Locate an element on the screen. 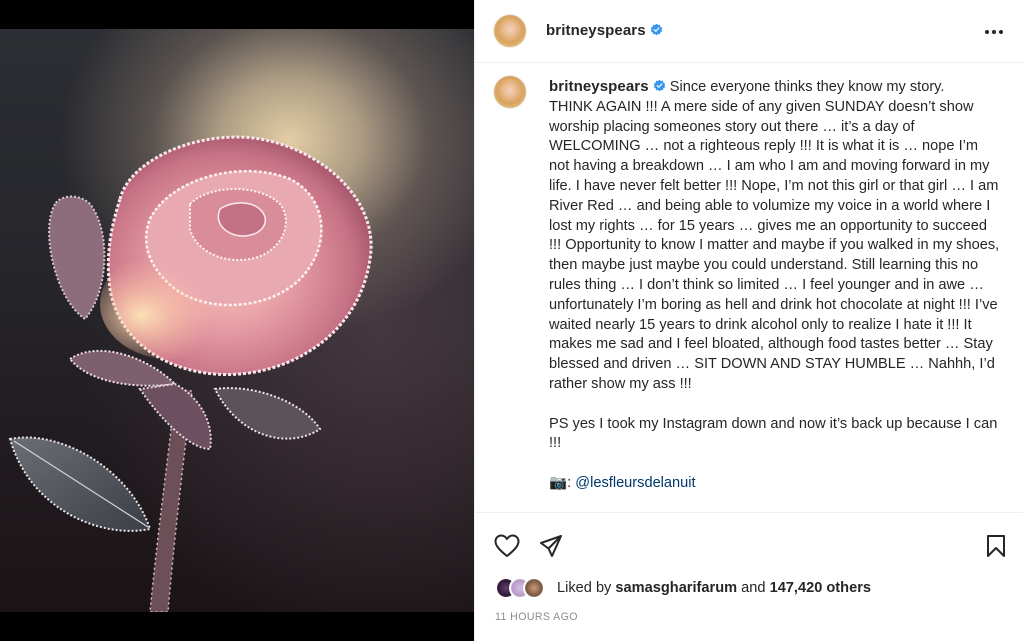 The image size is (1023, 641). bookmark-icon is located at coordinates (996, 546).